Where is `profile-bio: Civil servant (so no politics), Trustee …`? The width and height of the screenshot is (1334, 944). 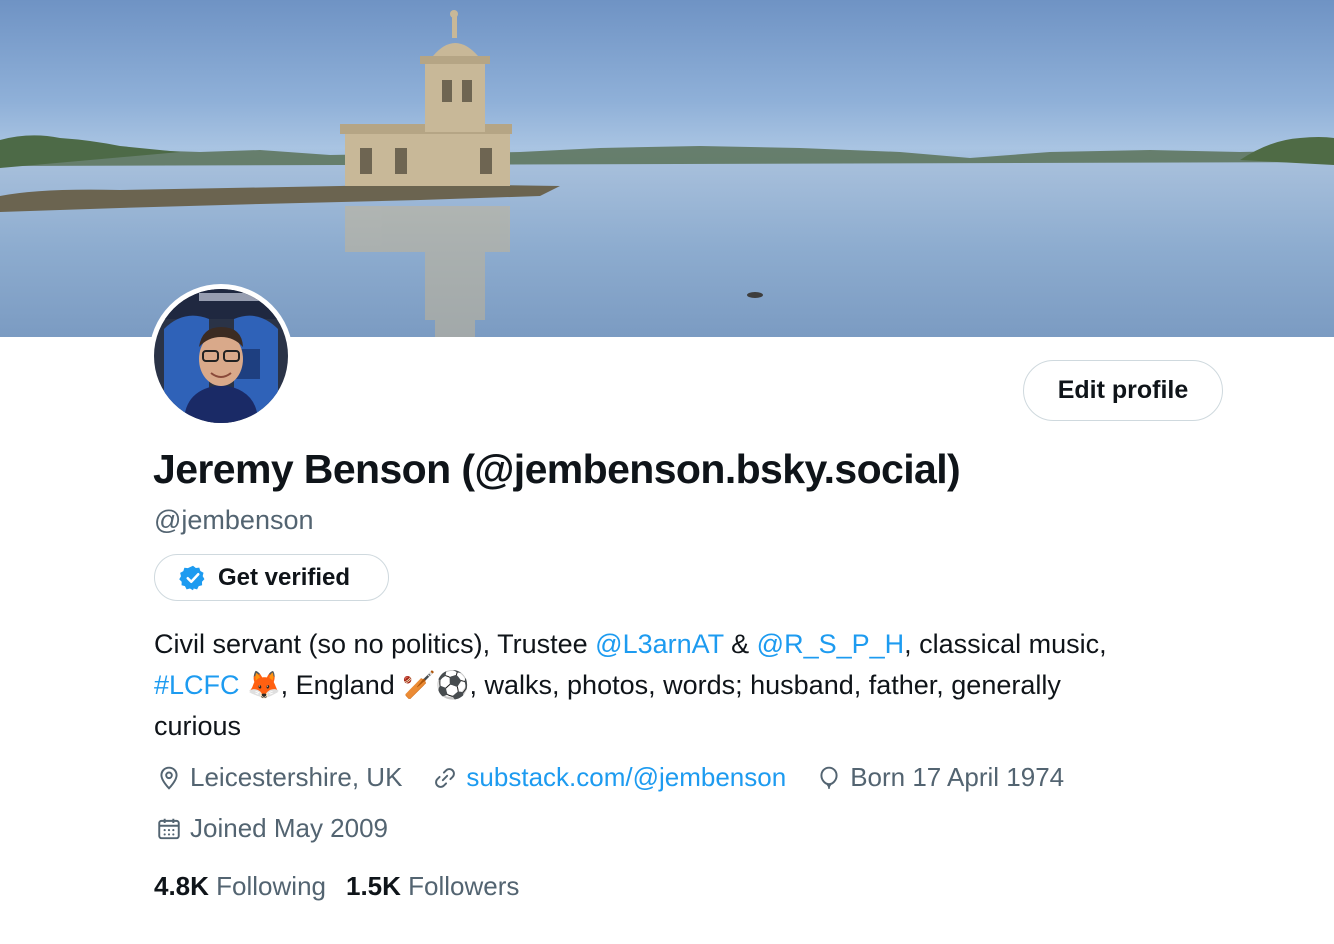
profile-bio: Civil servant (so no politics), Trustee … is located at coordinates (674, 685).